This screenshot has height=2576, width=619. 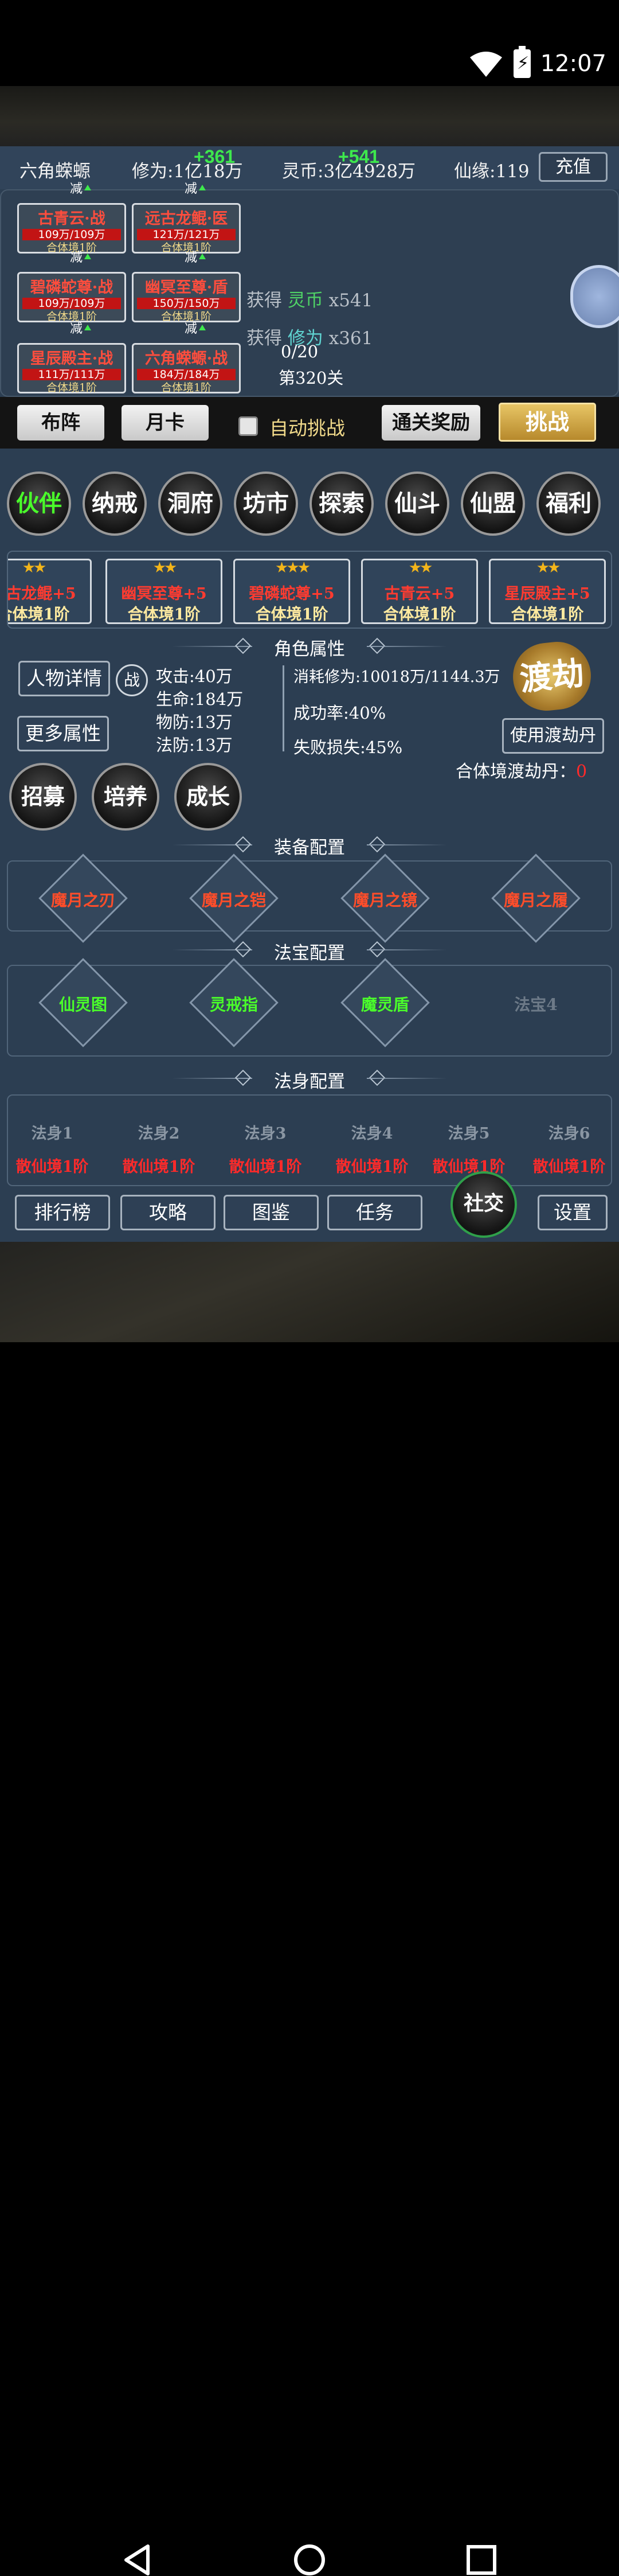 What do you see at coordinates (43, 797) in the screenshot?
I see `recruit-button: 招募` at bounding box center [43, 797].